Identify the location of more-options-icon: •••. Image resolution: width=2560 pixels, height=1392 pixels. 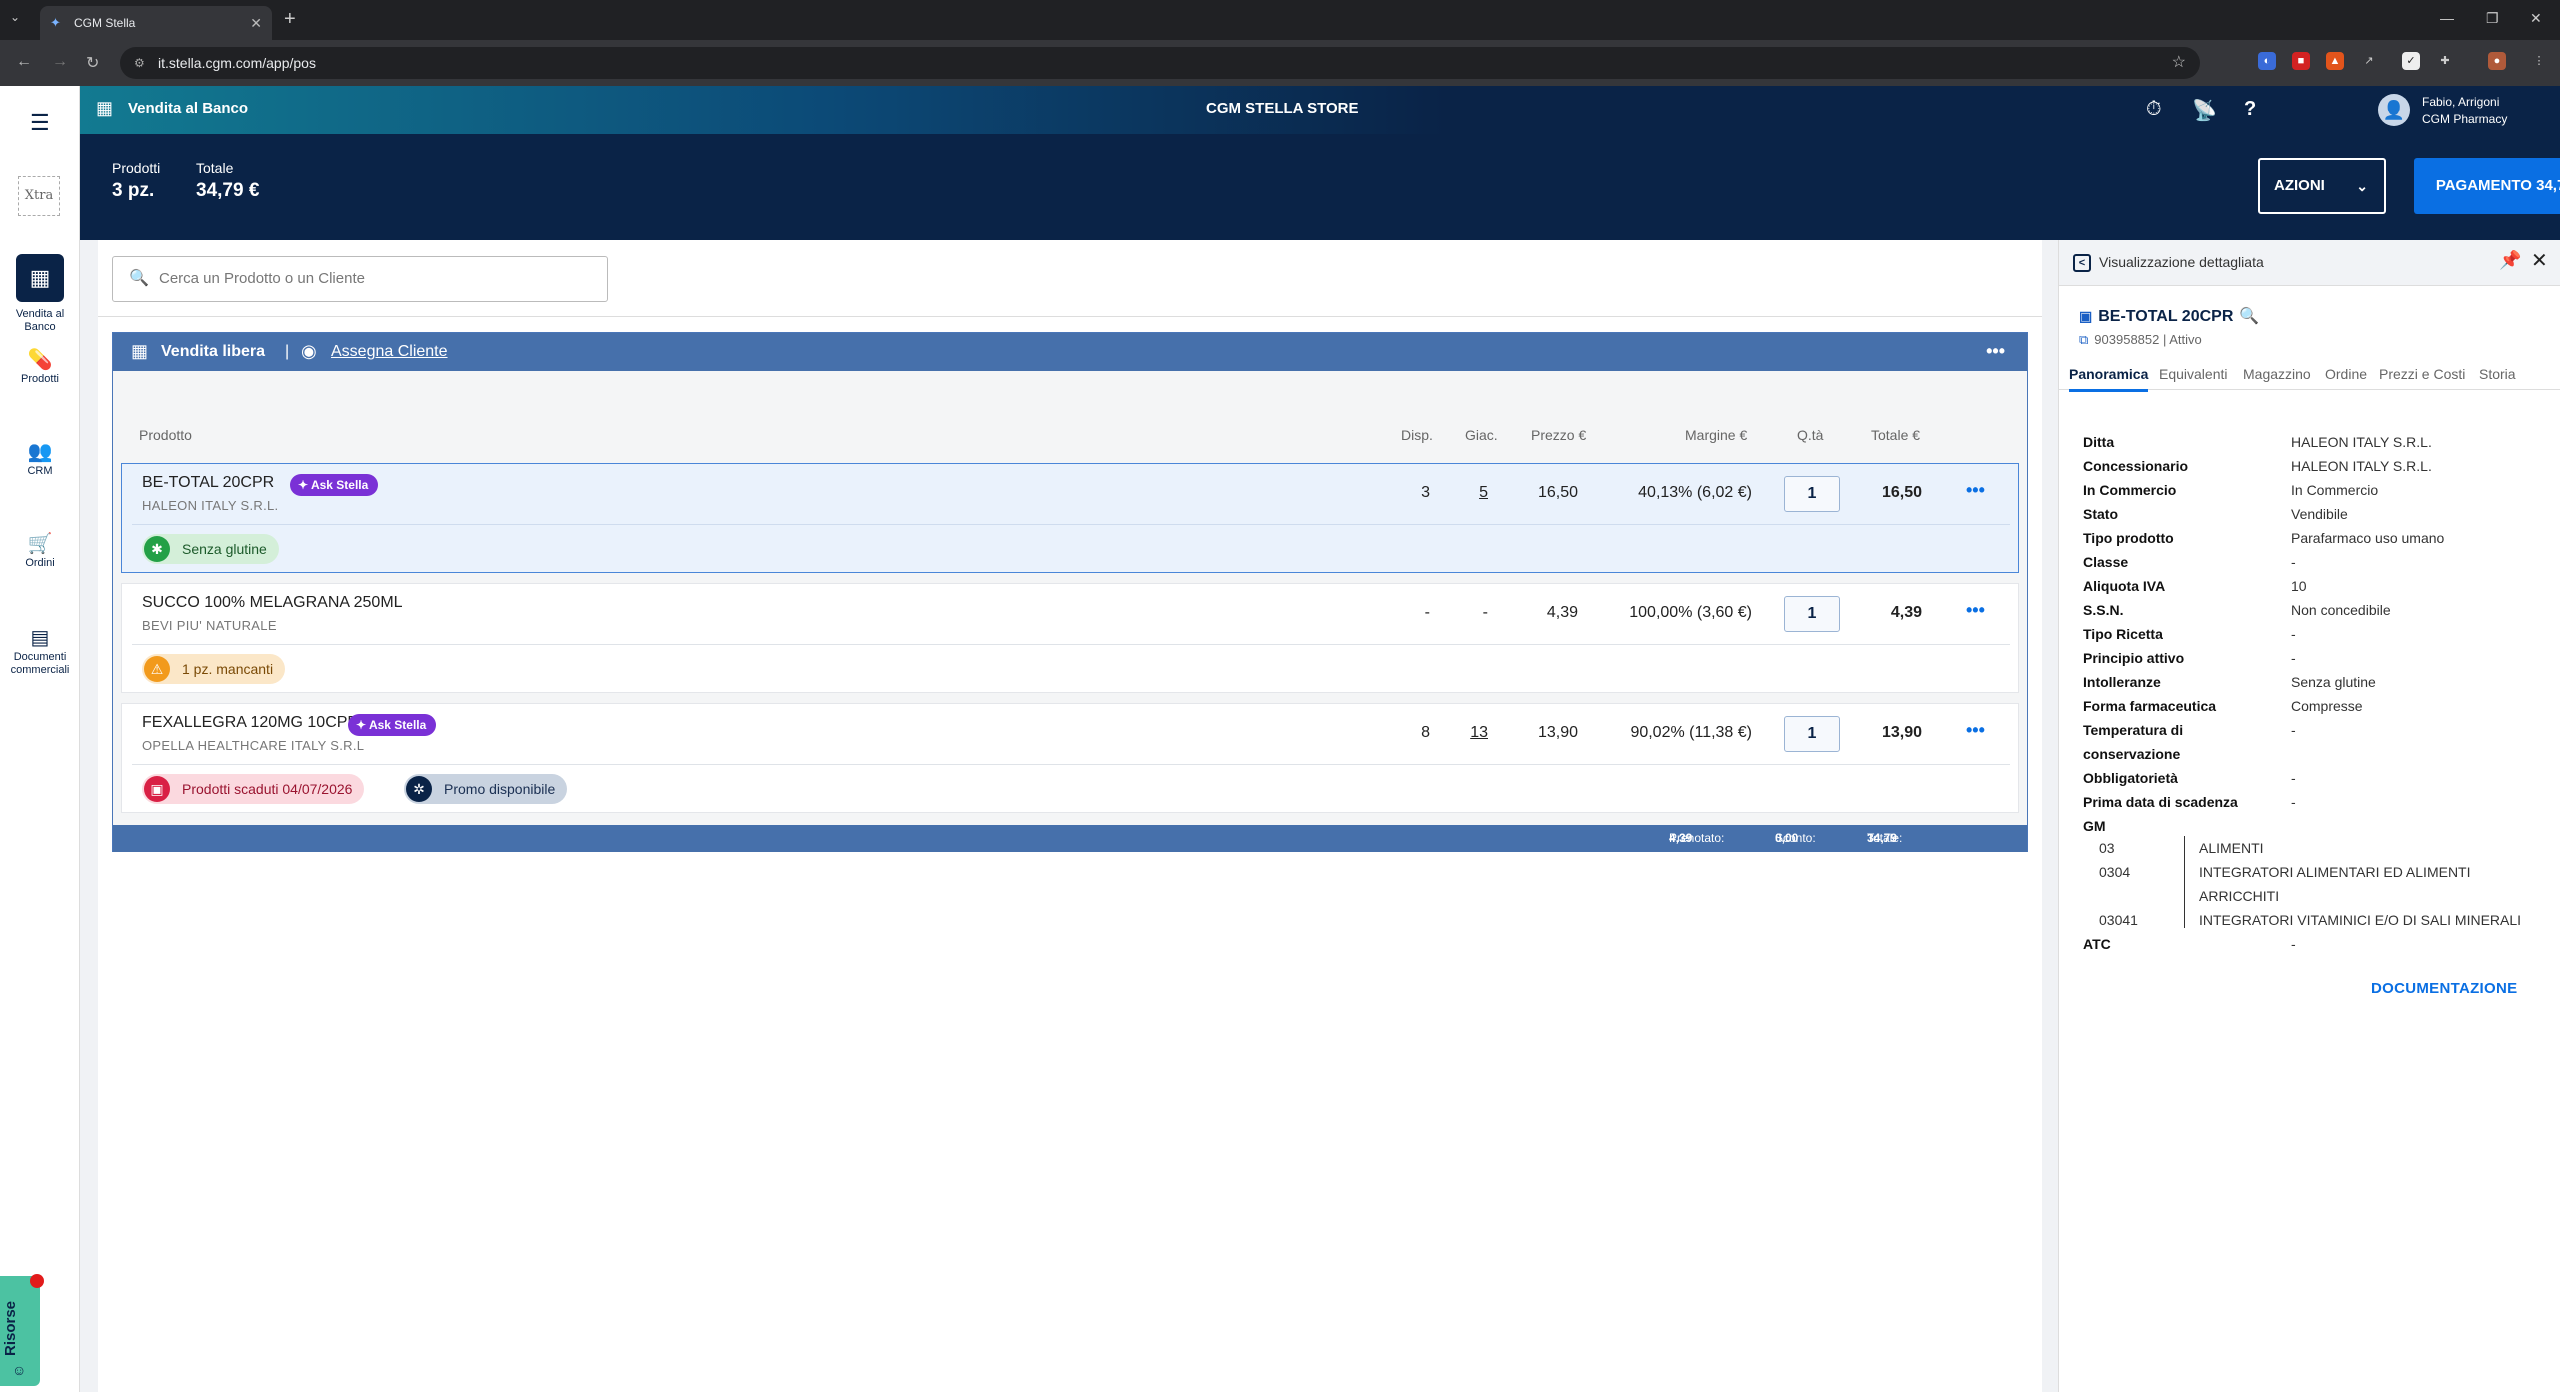
(1995, 351).